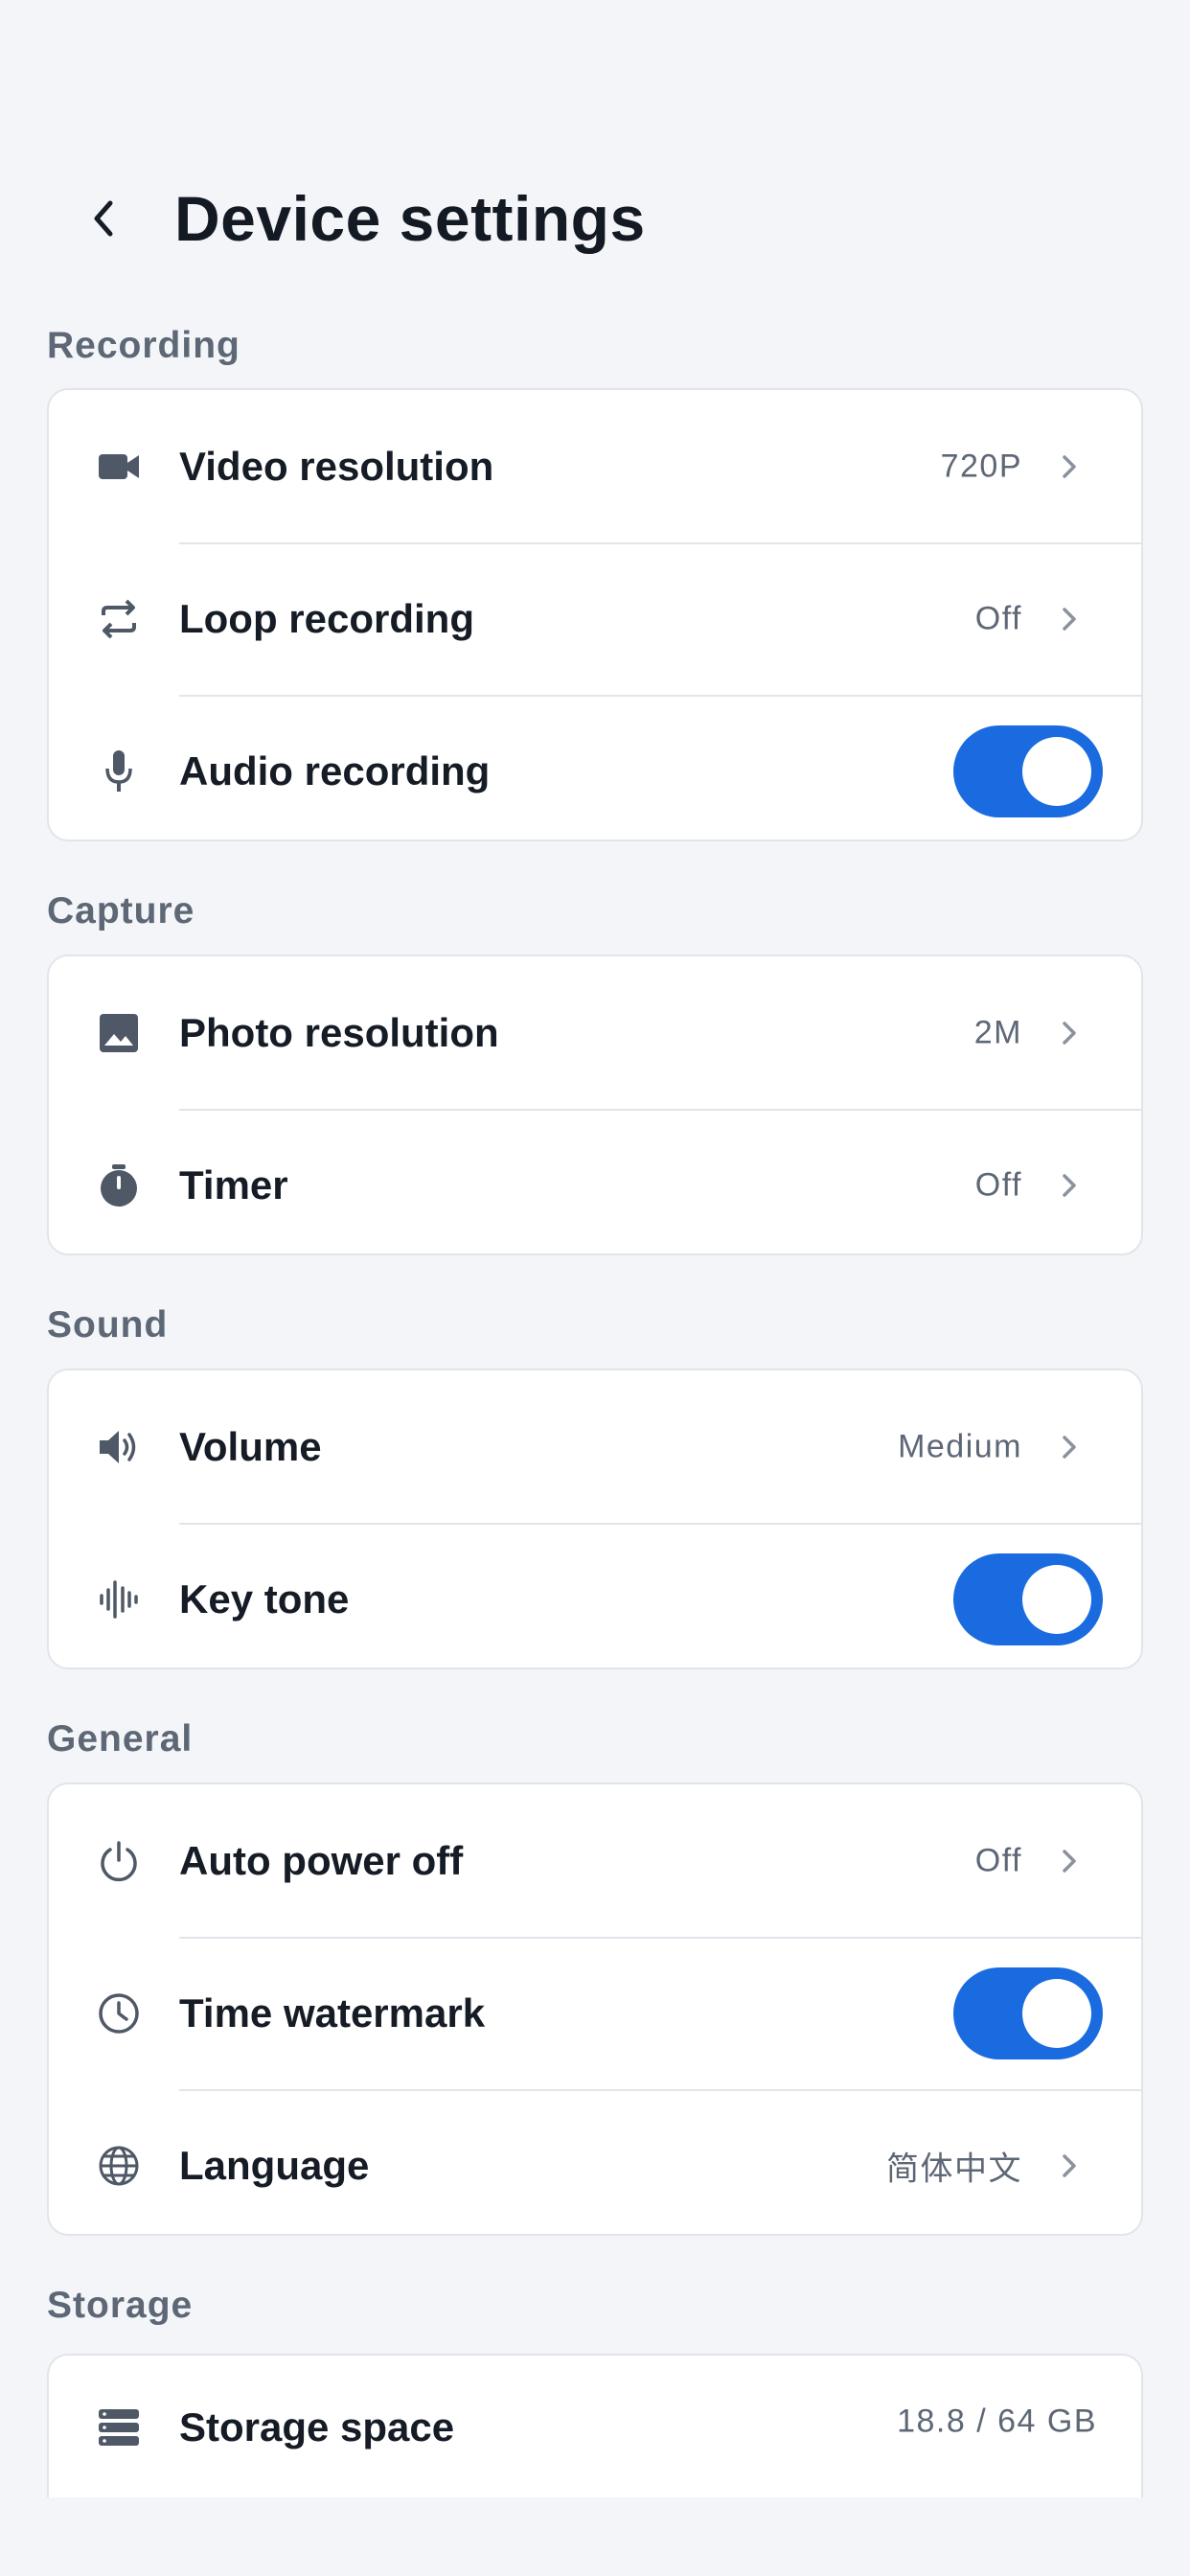  I want to click on speaker-icon, so click(119, 1447).